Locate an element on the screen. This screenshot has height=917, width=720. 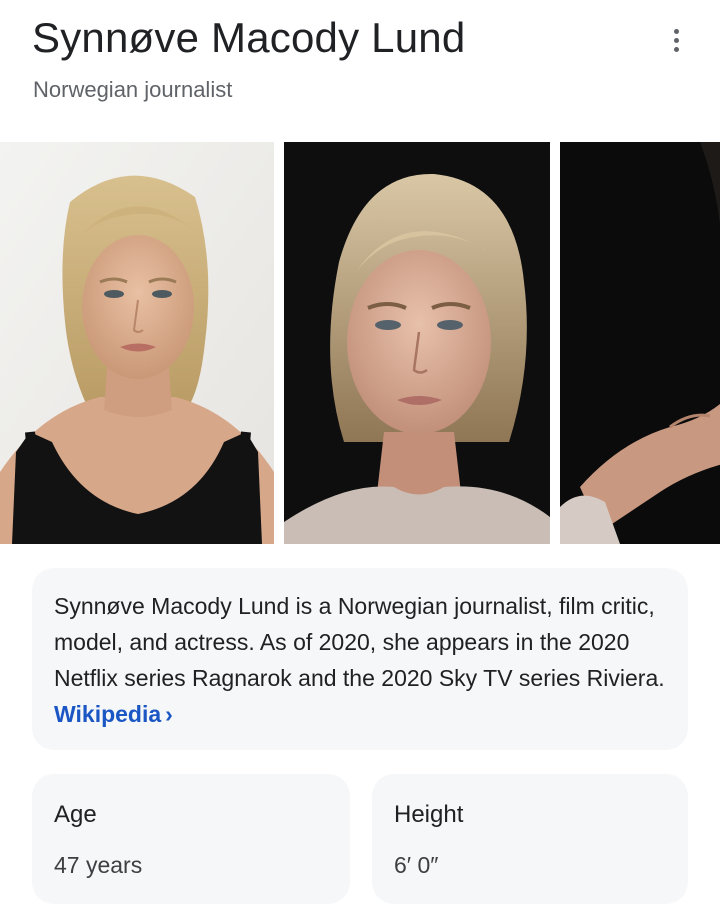
more-options-icon is located at coordinates (676, 40).